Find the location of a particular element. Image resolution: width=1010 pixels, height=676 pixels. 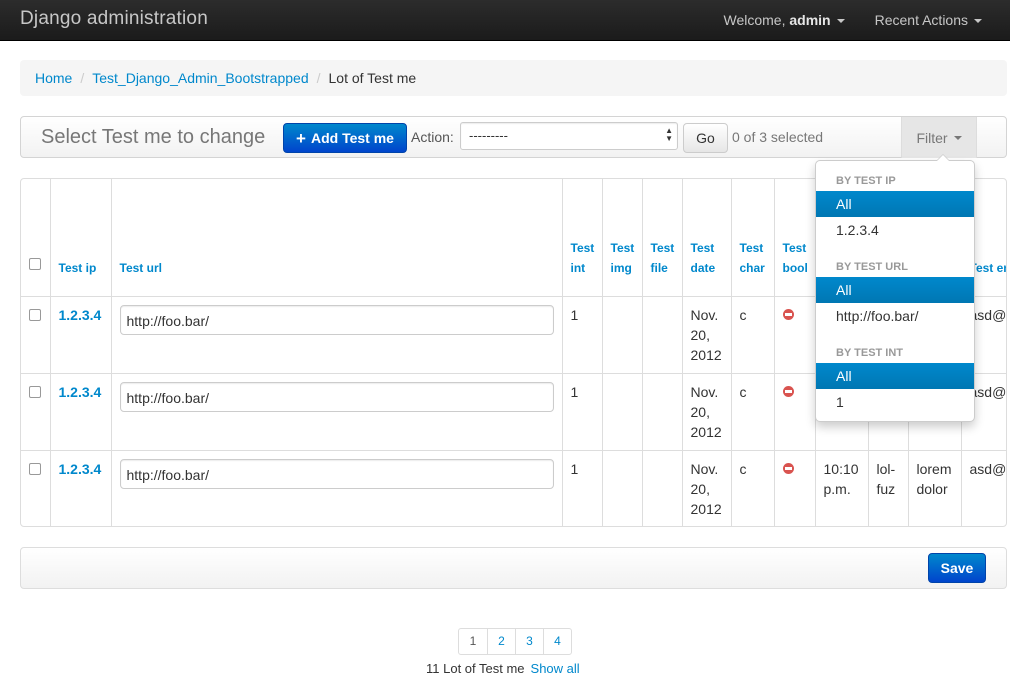

page-2: 2 is located at coordinates (501, 641).